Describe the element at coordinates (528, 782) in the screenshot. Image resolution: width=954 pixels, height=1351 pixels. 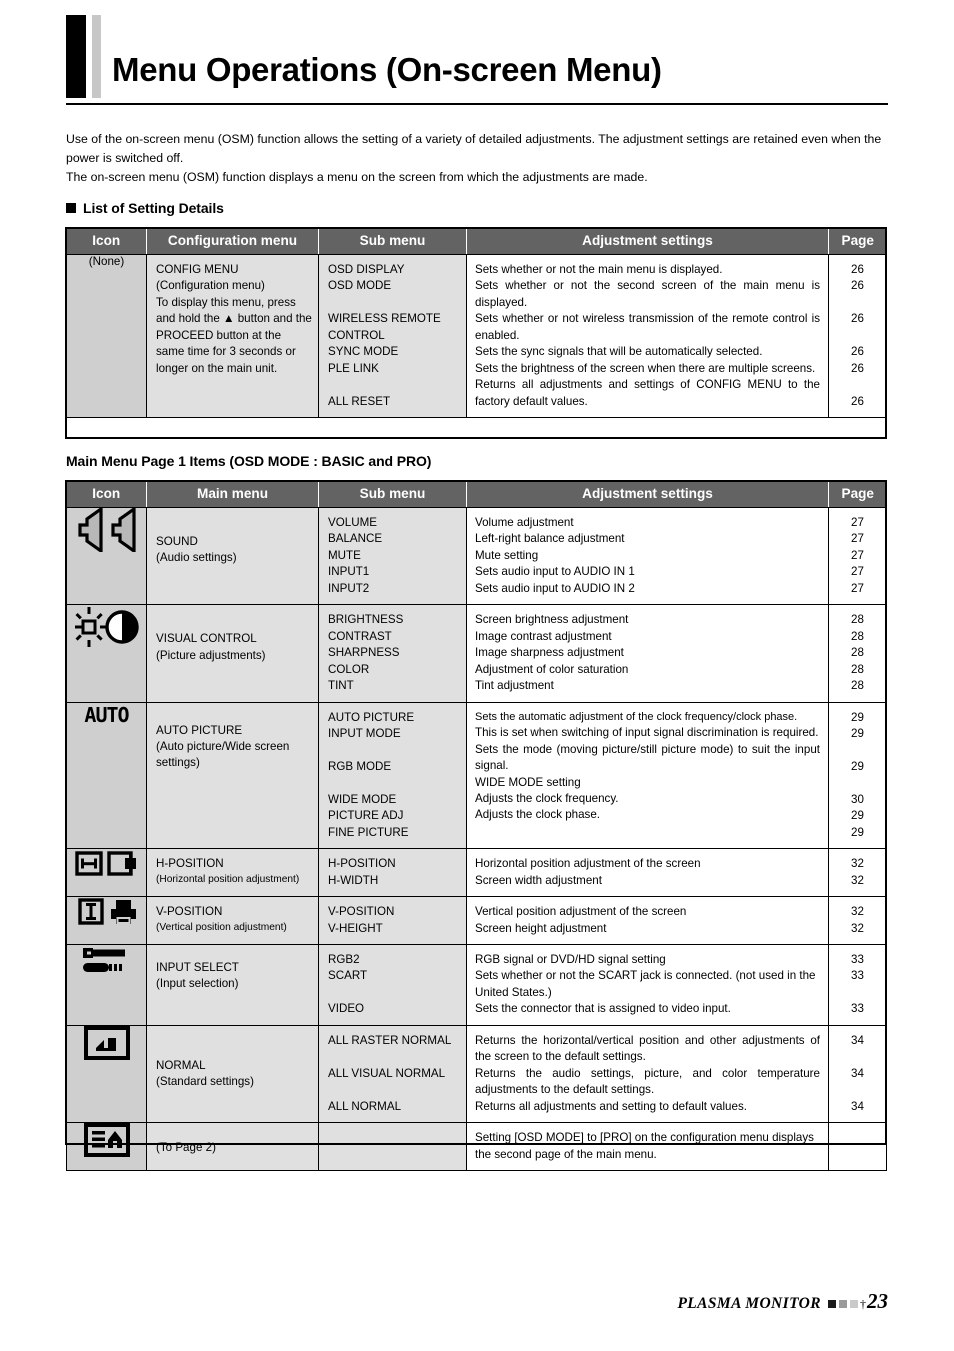
I see `adjustment-text: WIDE MODE setting` at that location.